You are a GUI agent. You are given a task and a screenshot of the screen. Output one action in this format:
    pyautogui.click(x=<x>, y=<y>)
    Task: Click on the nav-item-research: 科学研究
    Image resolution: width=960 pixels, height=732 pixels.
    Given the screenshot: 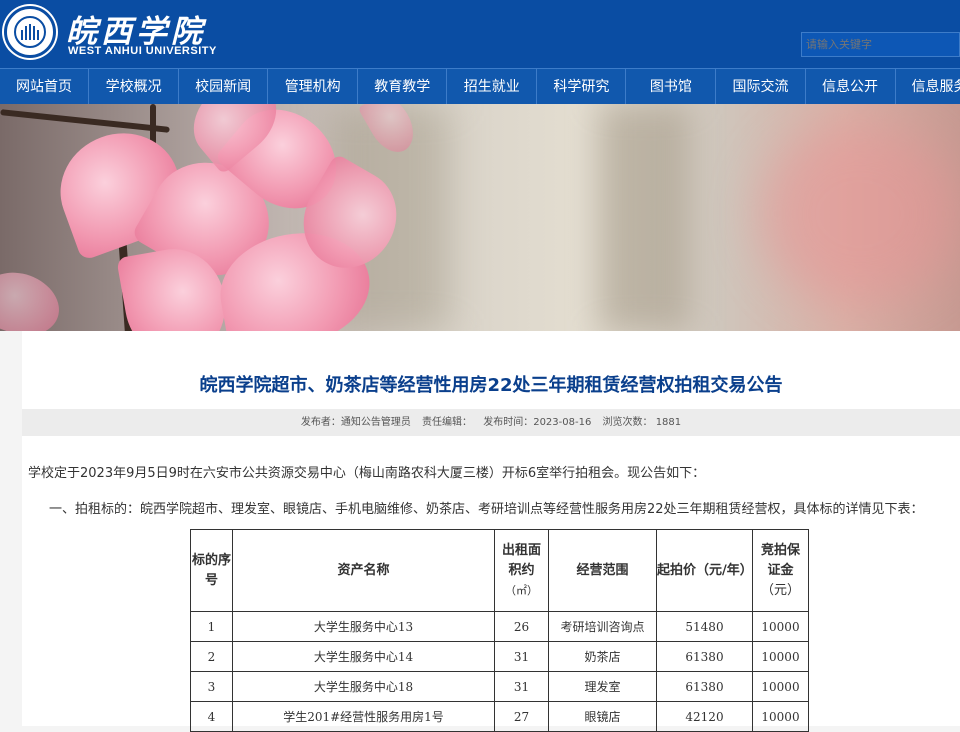 What is the action you would take?
    pyautogui.click(x=582, y=87)
    